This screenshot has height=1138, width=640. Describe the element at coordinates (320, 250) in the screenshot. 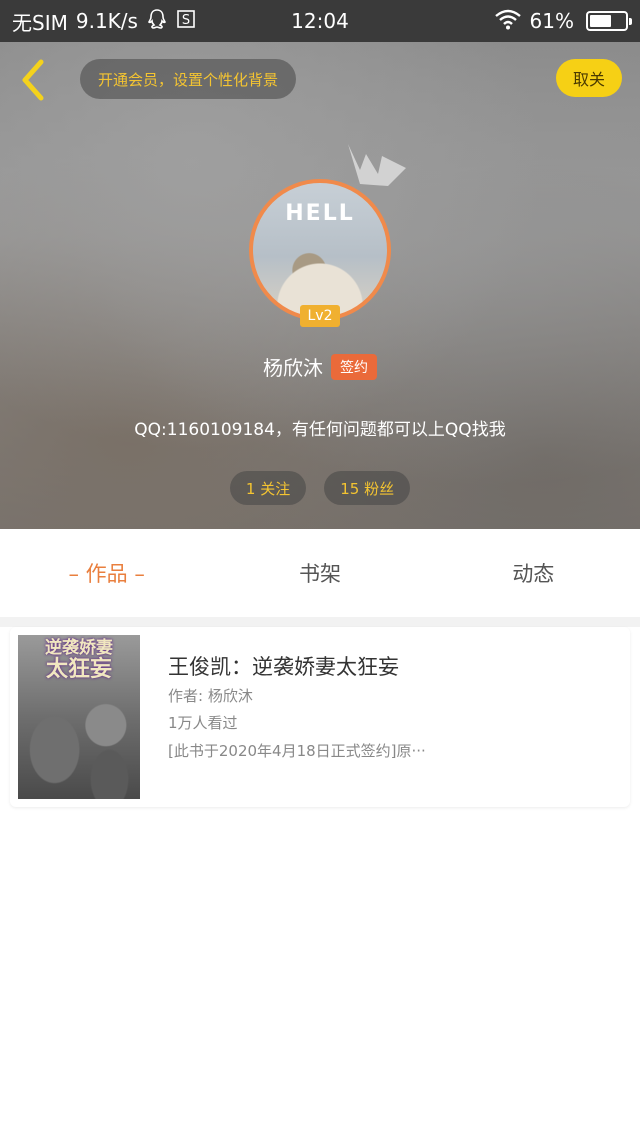

I see `avatar: HELL` at that location.